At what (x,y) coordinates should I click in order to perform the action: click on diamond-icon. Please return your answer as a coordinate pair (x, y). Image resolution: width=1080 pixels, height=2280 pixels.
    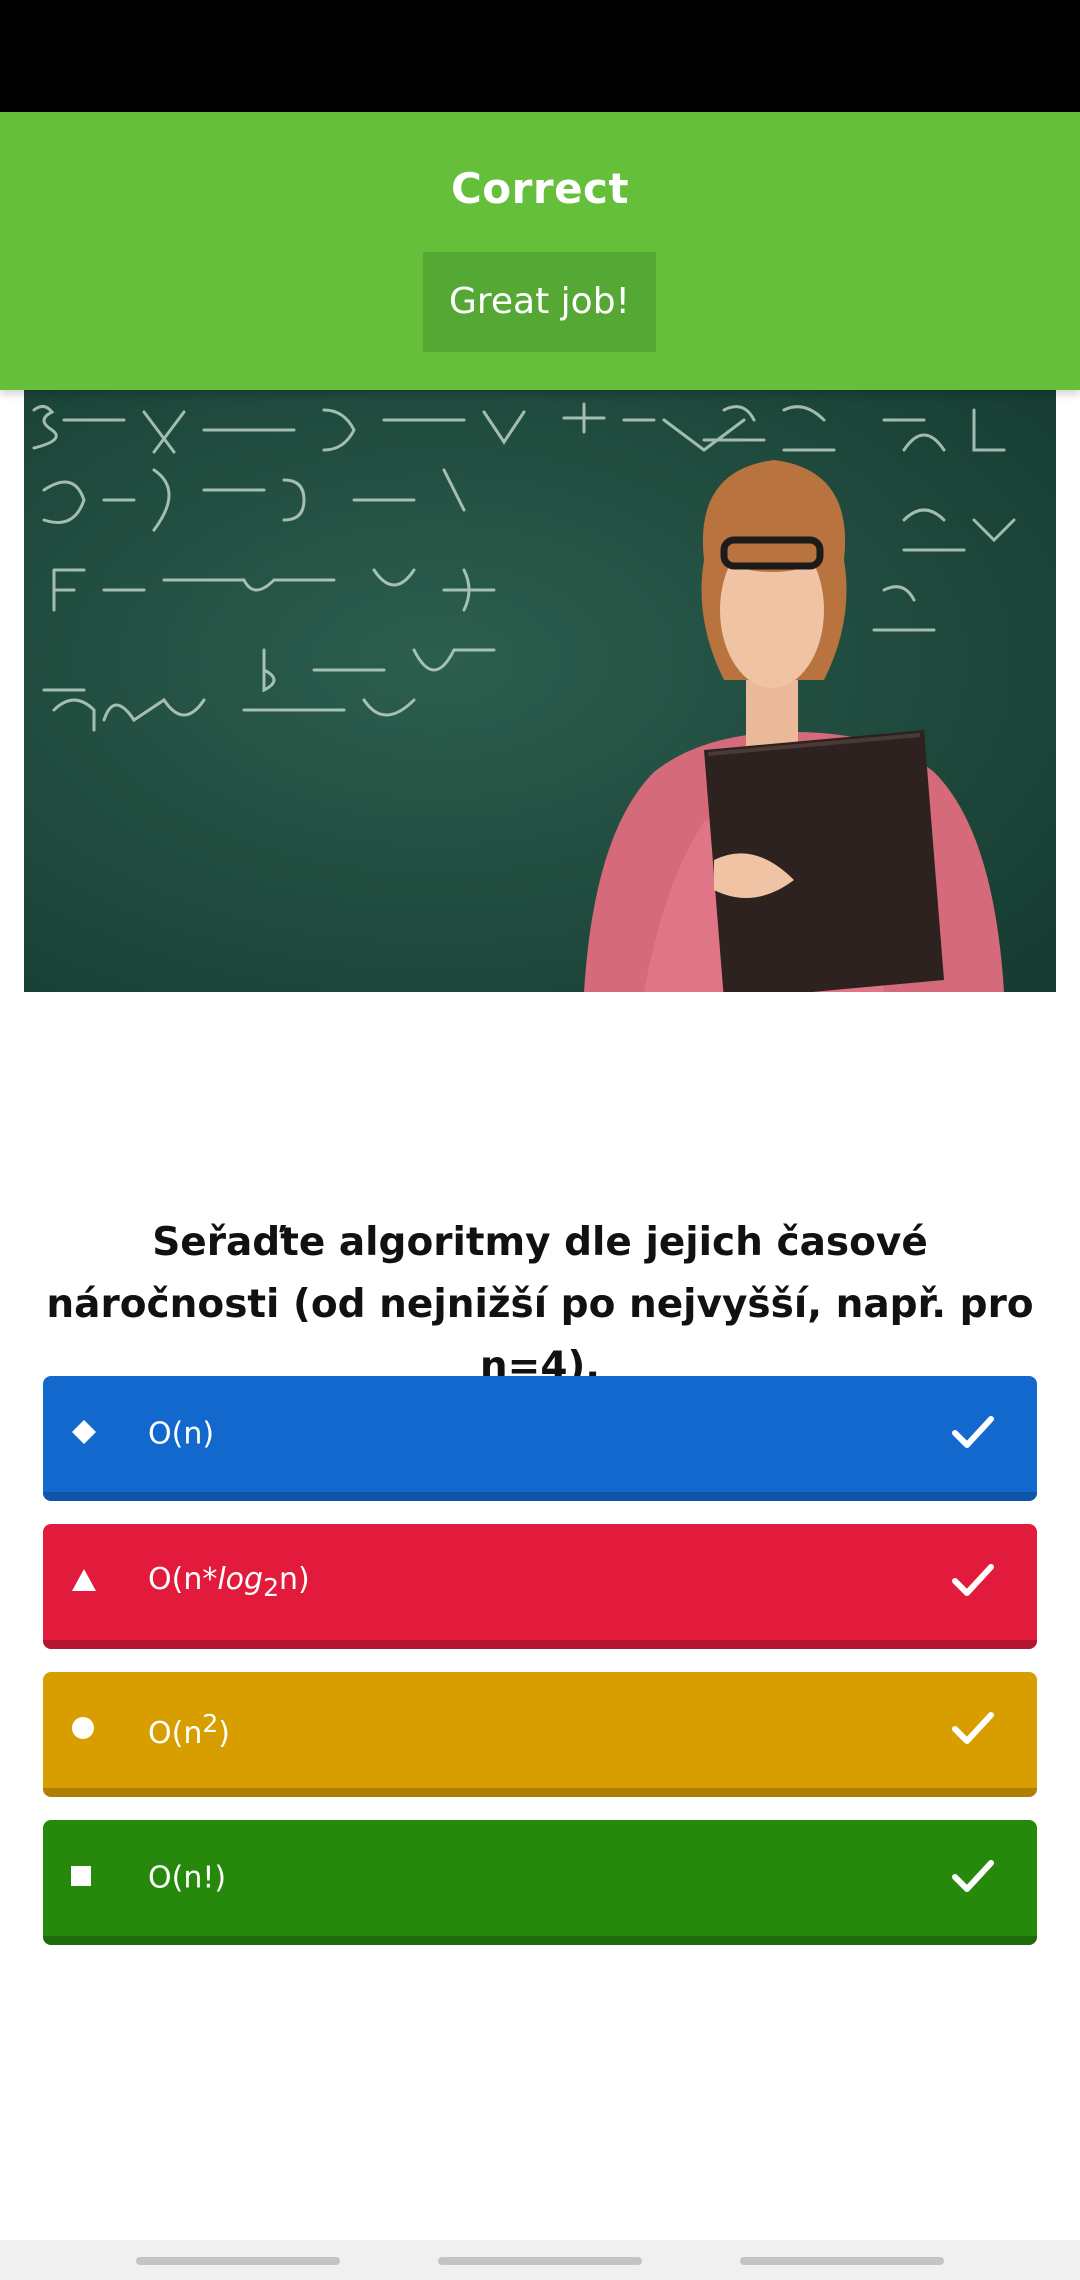
    Looking at the image, I should click on (84, 1434).